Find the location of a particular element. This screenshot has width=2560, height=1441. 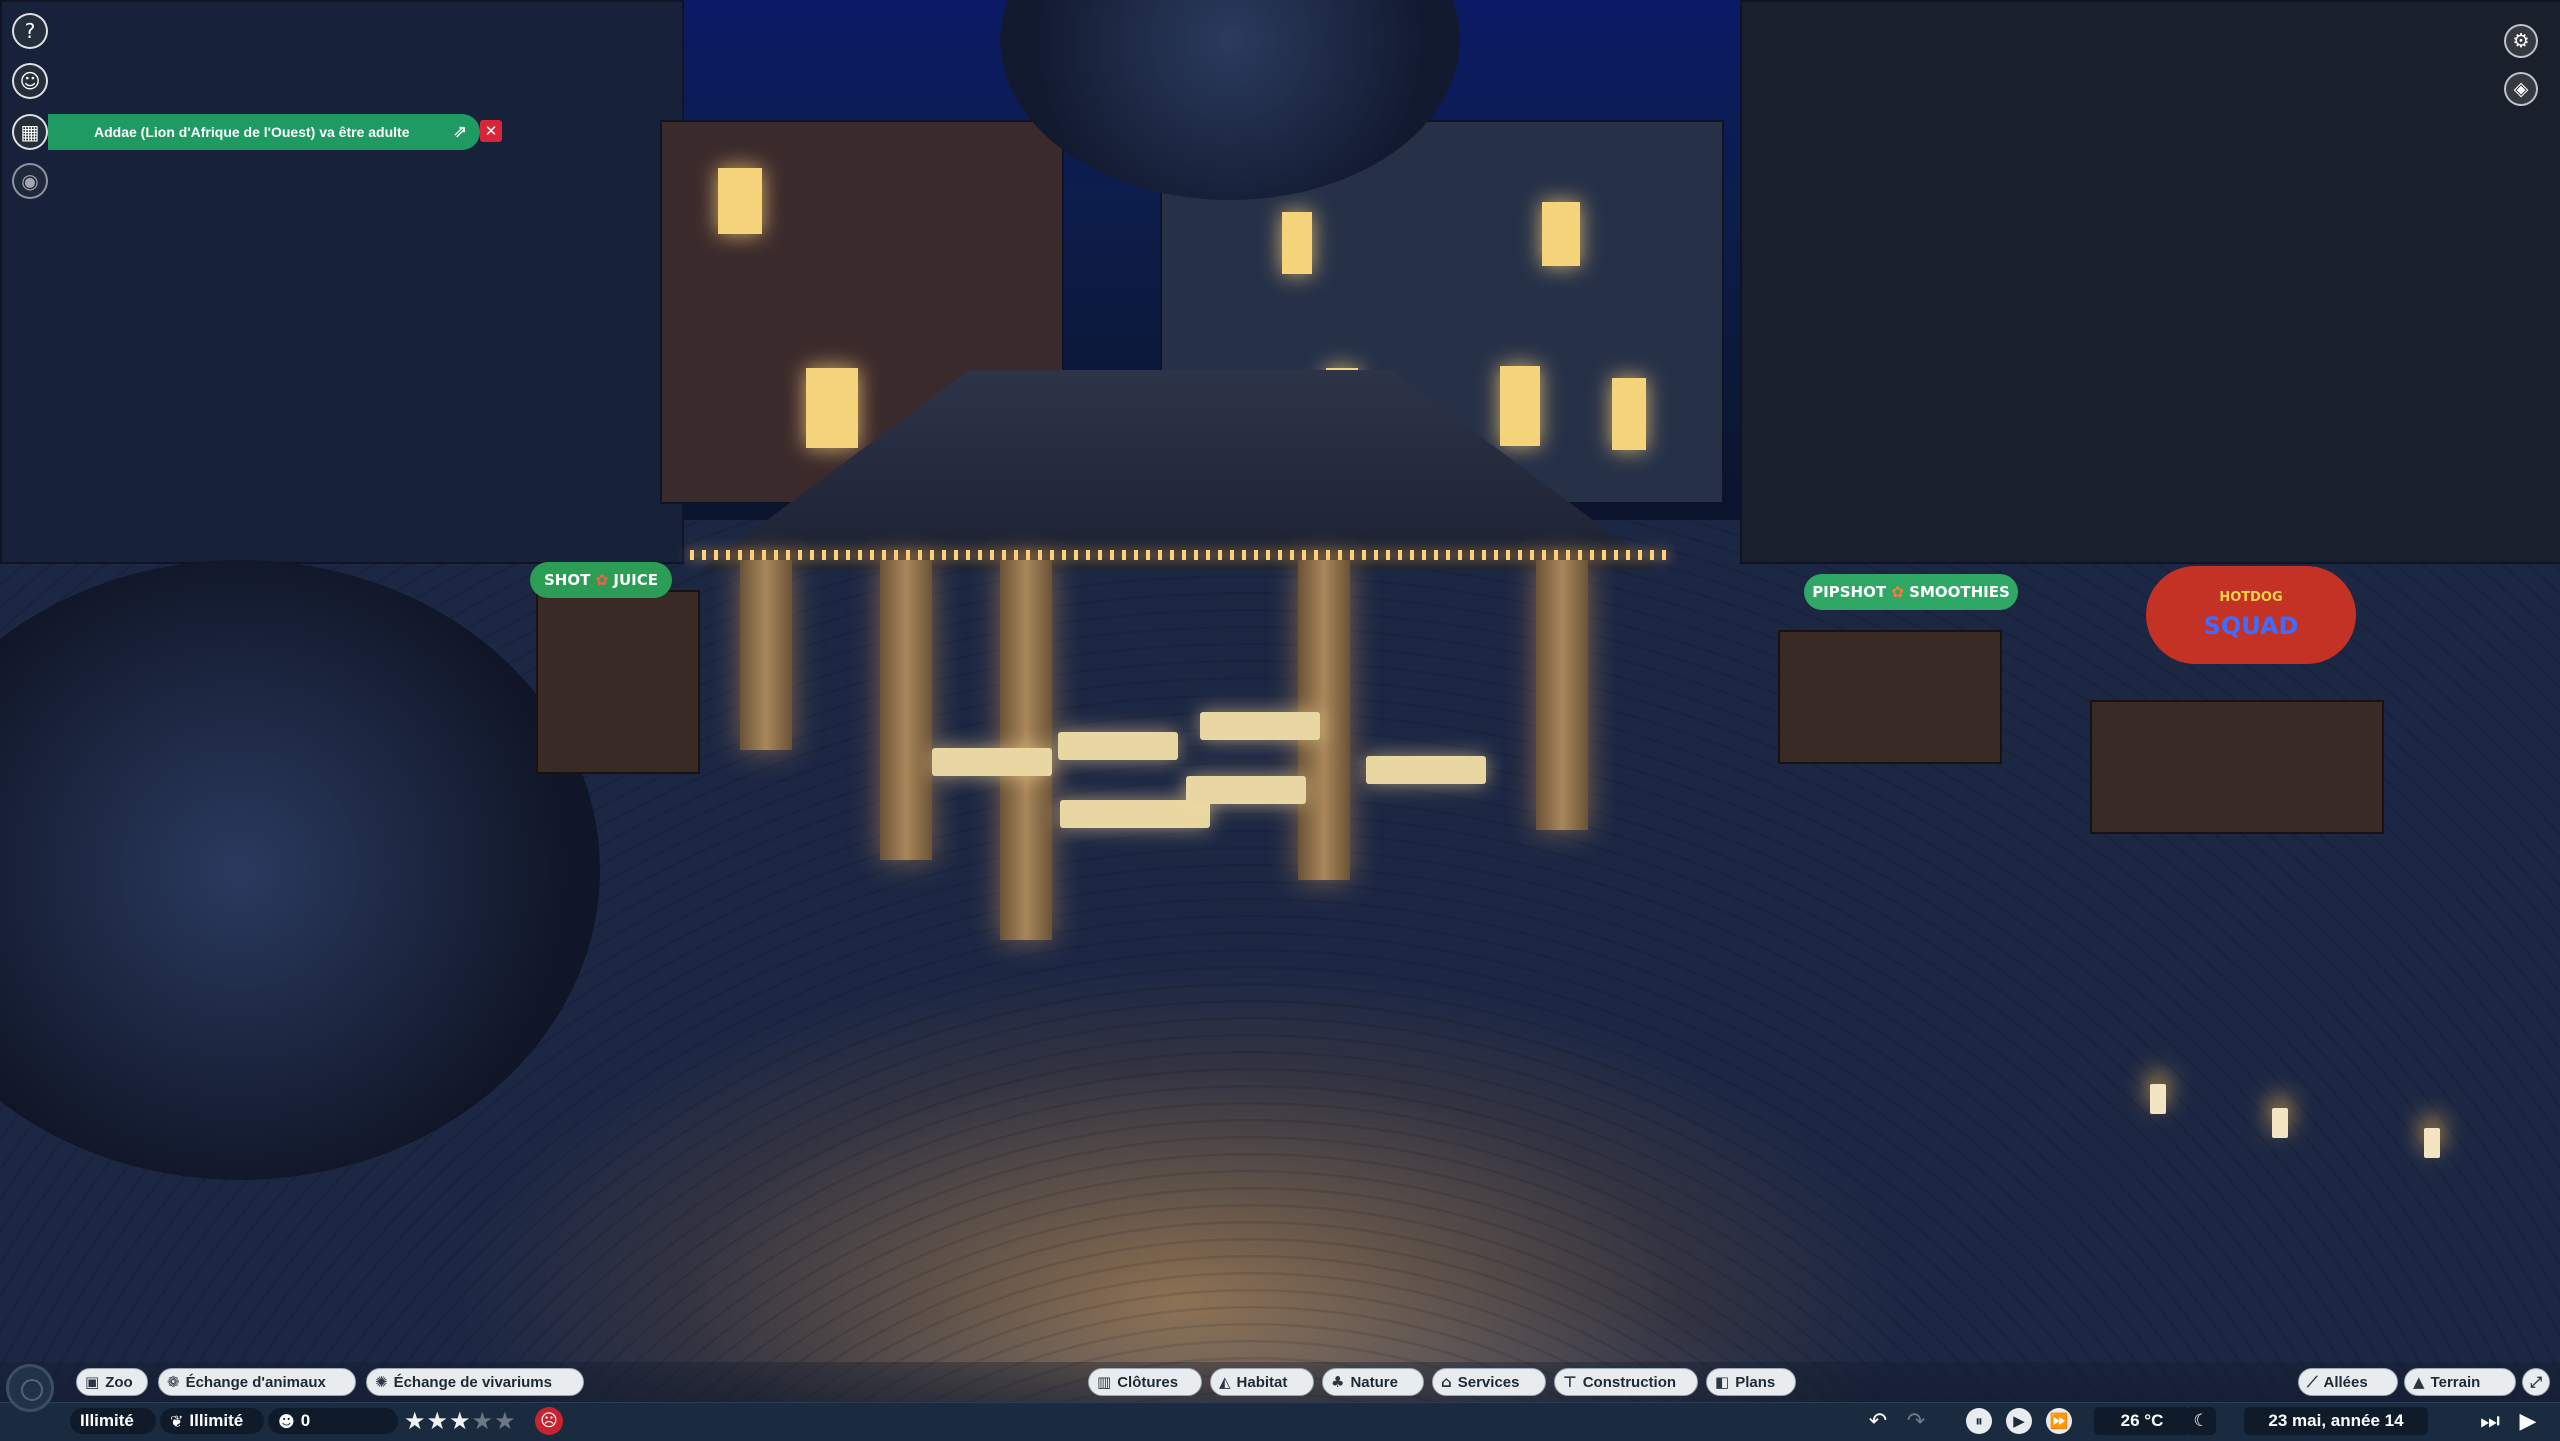

expand-toolbar-button: ⤢ is located at coordinates (2536, 1382).